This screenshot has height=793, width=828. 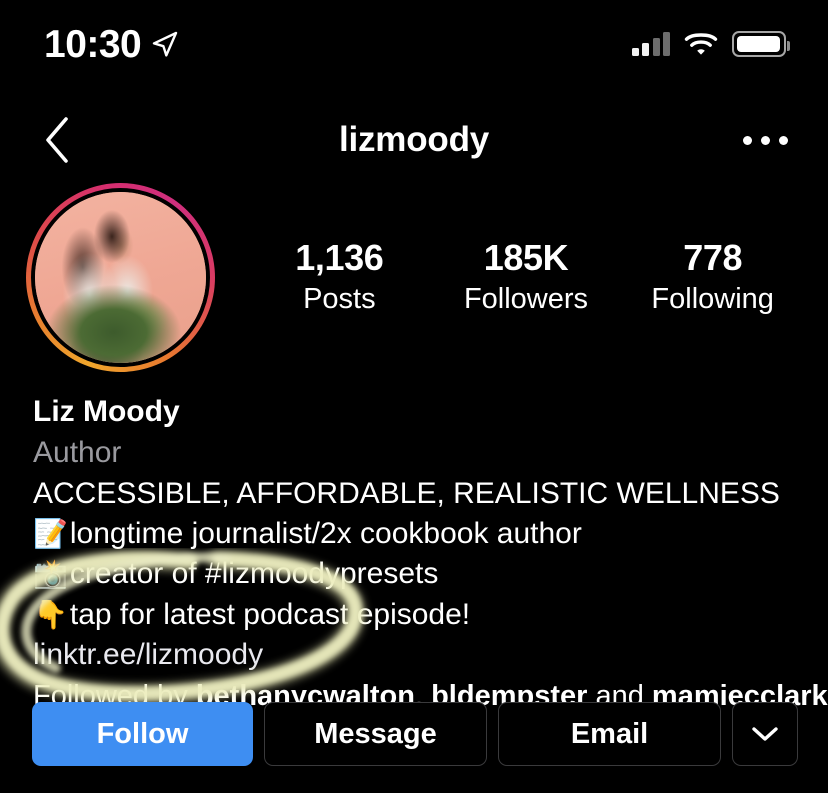 What do you see at coordinates (526, 299) in the screenshot?
I see `followers-label: Followers` at bounding box center [526, 299].